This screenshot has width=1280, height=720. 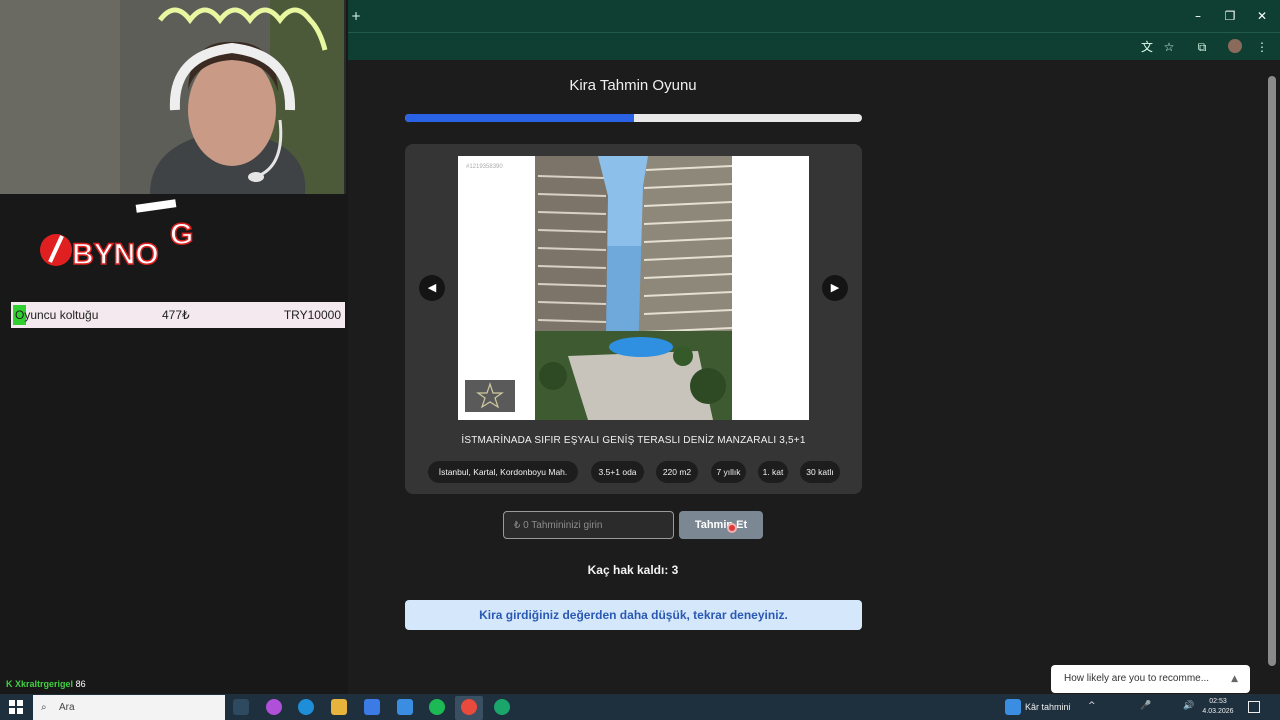 I want to click on guess-button: Tahmin Et, so click(x=721, y=525).